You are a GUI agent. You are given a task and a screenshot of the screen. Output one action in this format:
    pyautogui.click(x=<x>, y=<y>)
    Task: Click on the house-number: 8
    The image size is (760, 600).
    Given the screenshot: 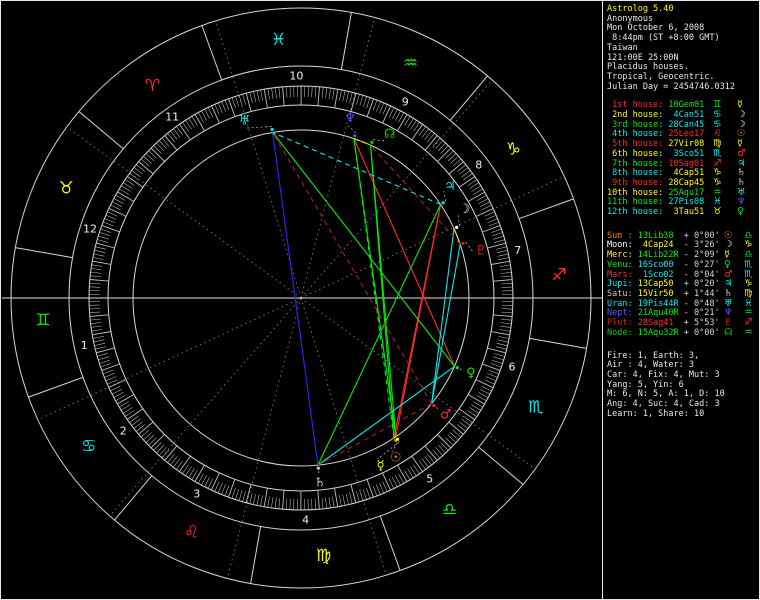 What is the action you would take?
    pyautogui.click(x=478, y=165)
    